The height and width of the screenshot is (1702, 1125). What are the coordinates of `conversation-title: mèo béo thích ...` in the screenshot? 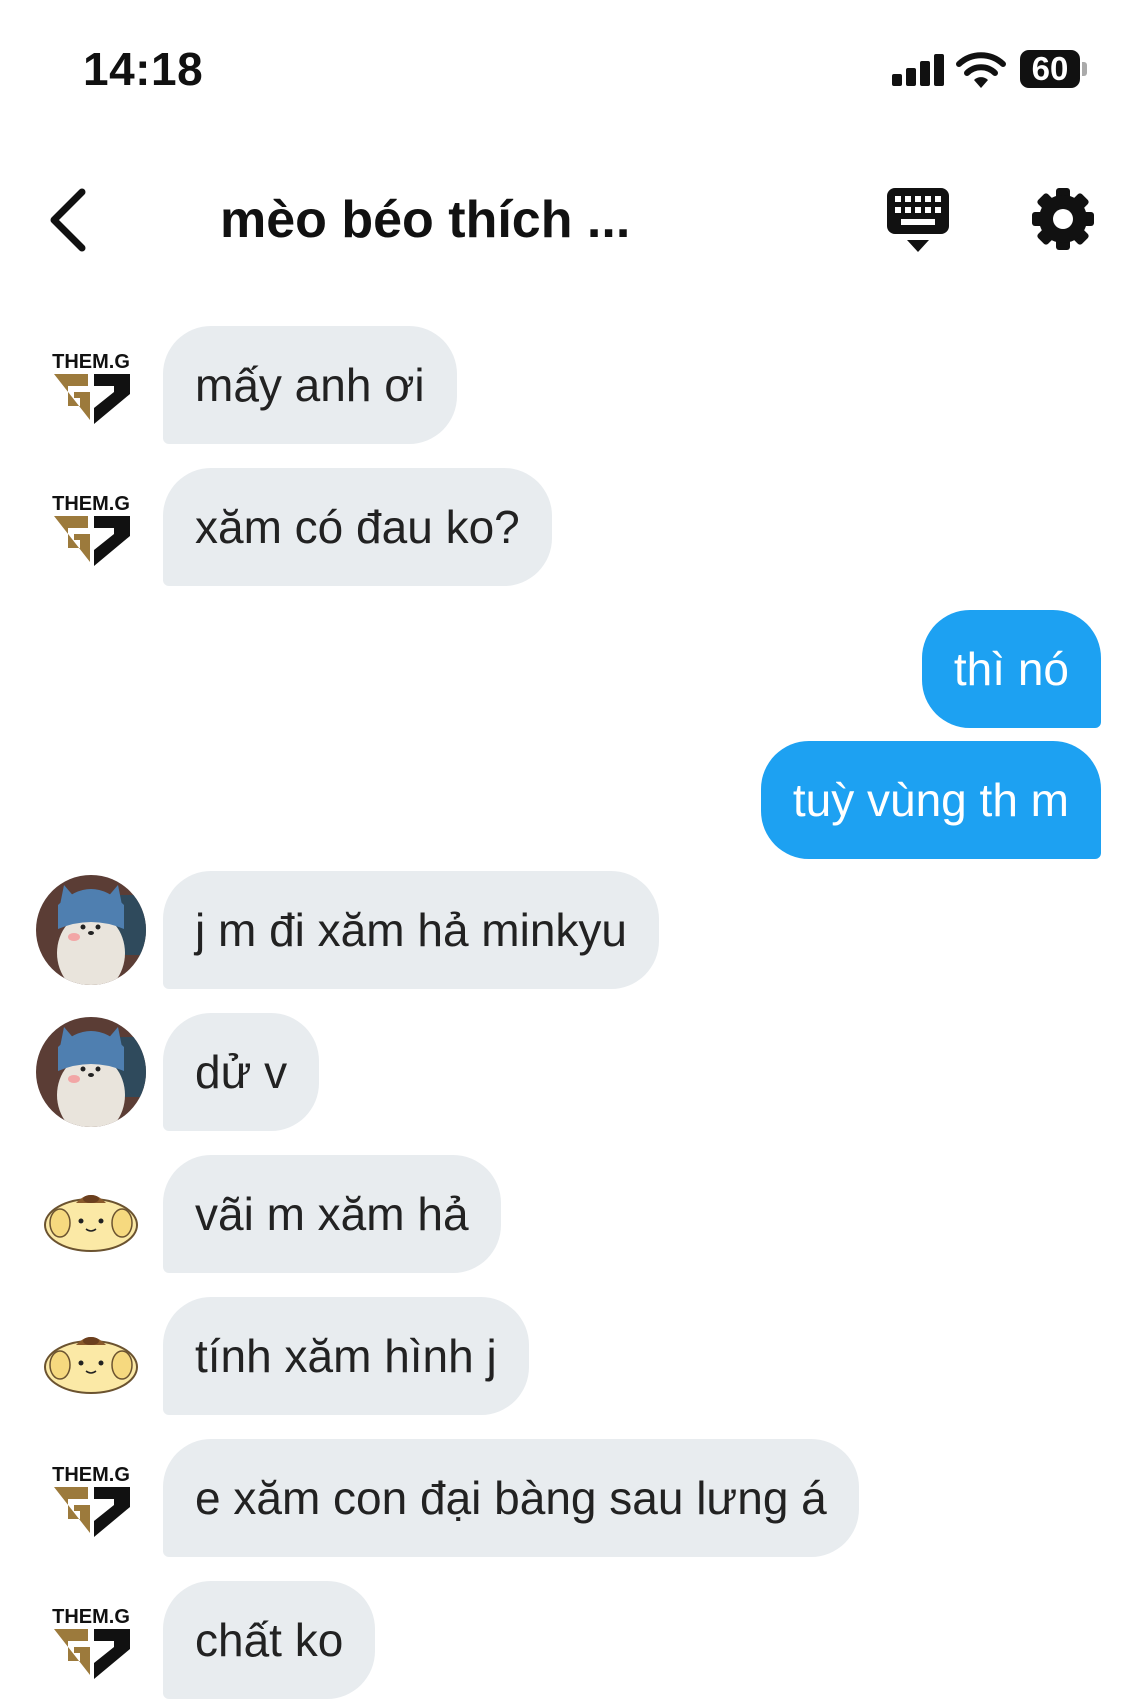 It's located at (425, 220).